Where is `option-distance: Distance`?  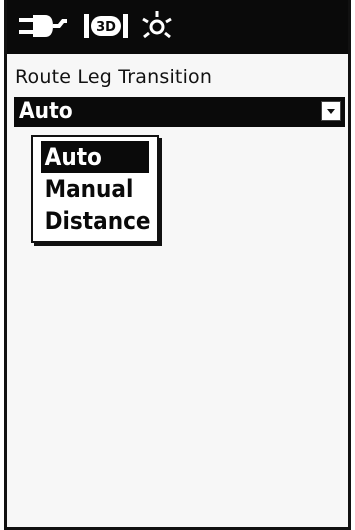
option-distance: Distance is located at coordinates (97, 221).